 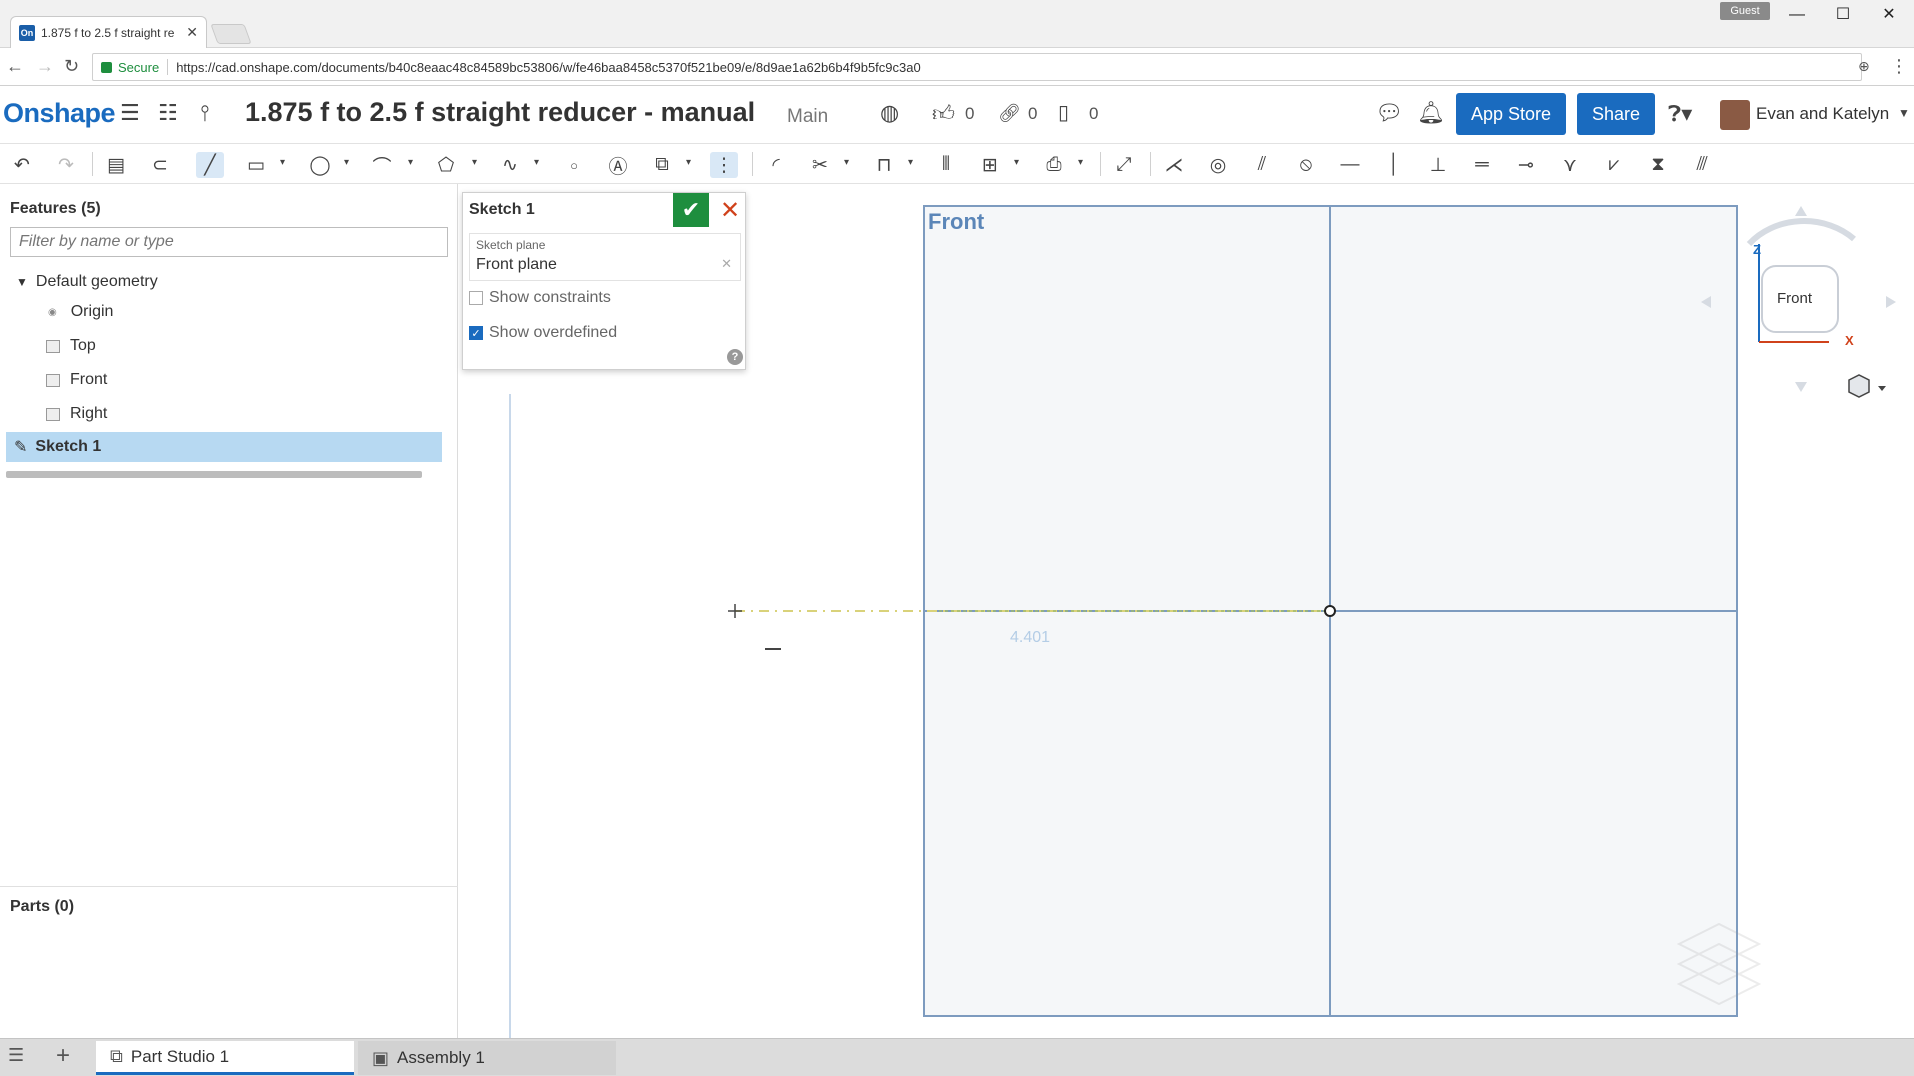 I want to click on fix-constraint-icon: ⫻, so click(x=1702, y=165).